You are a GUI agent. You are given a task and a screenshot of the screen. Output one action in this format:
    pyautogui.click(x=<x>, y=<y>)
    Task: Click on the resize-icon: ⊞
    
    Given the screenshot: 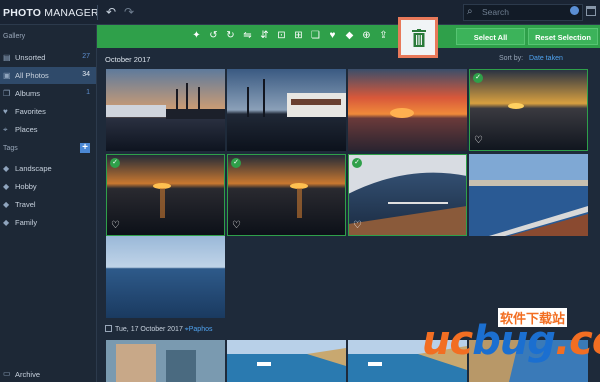 What is the action you would take?
    pyautogui.click(x=298, y=36)
    